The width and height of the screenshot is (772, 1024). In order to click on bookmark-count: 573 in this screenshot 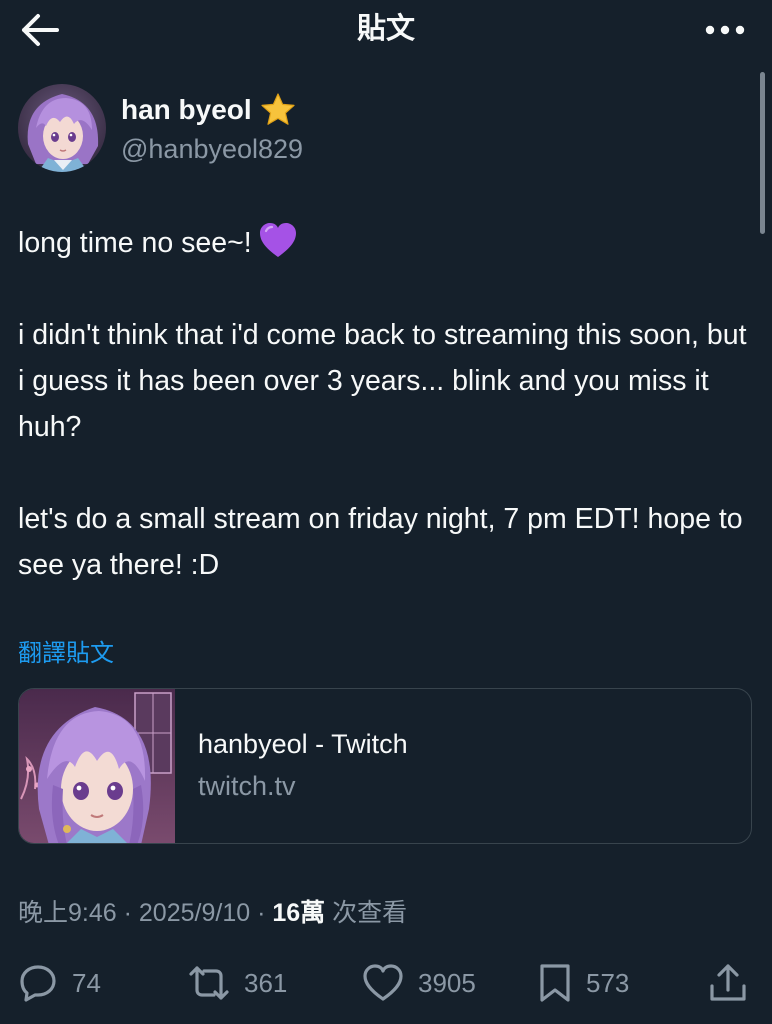, I will do `click(608, 983)`.